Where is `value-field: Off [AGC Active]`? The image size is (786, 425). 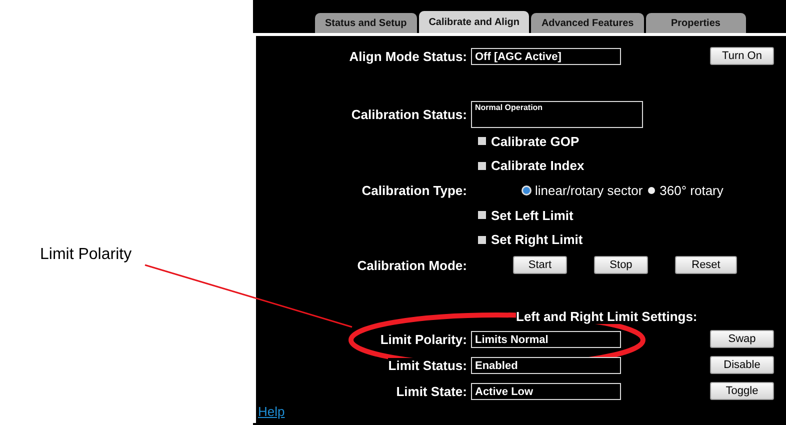
value-field: Off [AGC Active] is located at coordinates (546, 56).